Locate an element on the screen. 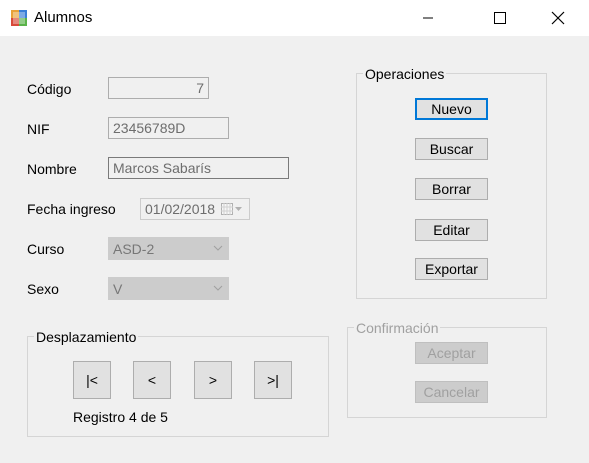 The image size is (589, 463). maximize-button is located at coordinates (500, 18).